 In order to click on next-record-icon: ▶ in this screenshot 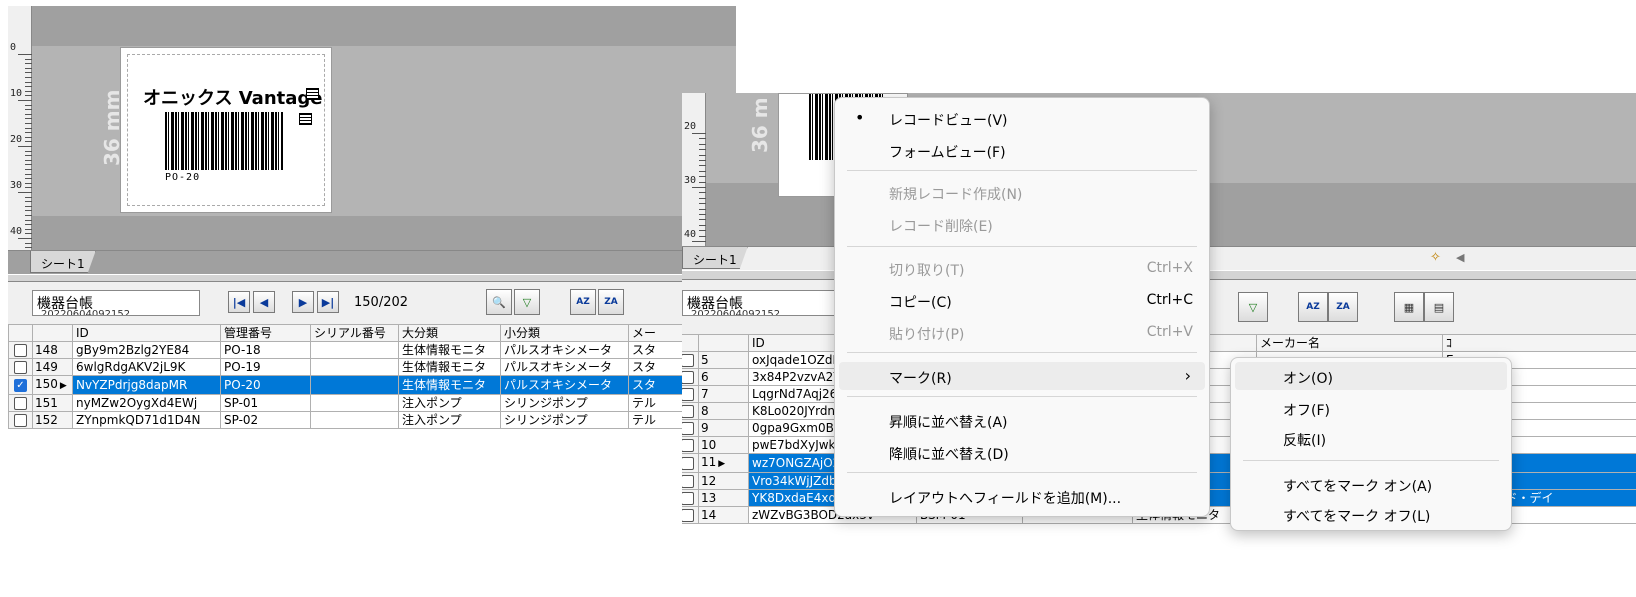, I will do `click(303, 302)`.